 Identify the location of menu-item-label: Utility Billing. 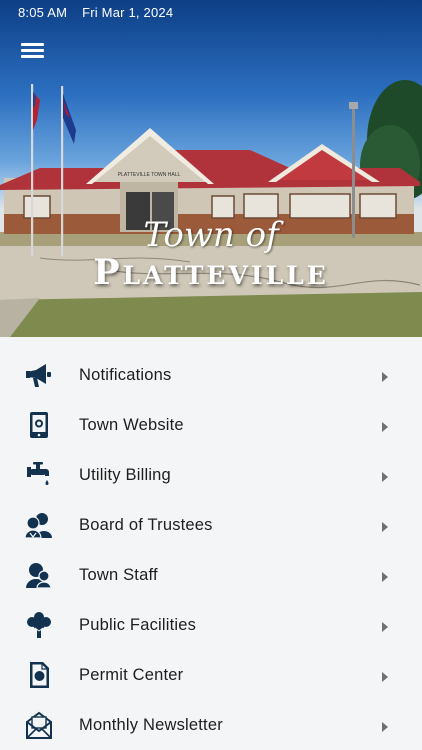
(125, 475).